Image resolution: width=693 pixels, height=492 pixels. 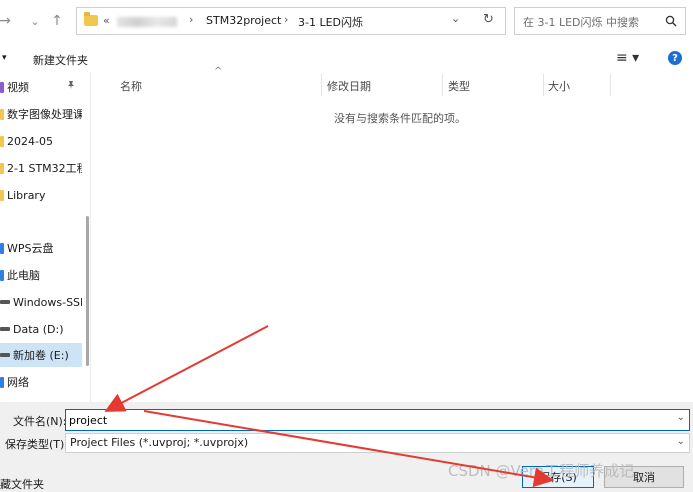 What do you see at coordinates (147, 22) in the screenshot?
I see `redacted-path` at bounding box center [147, 22].